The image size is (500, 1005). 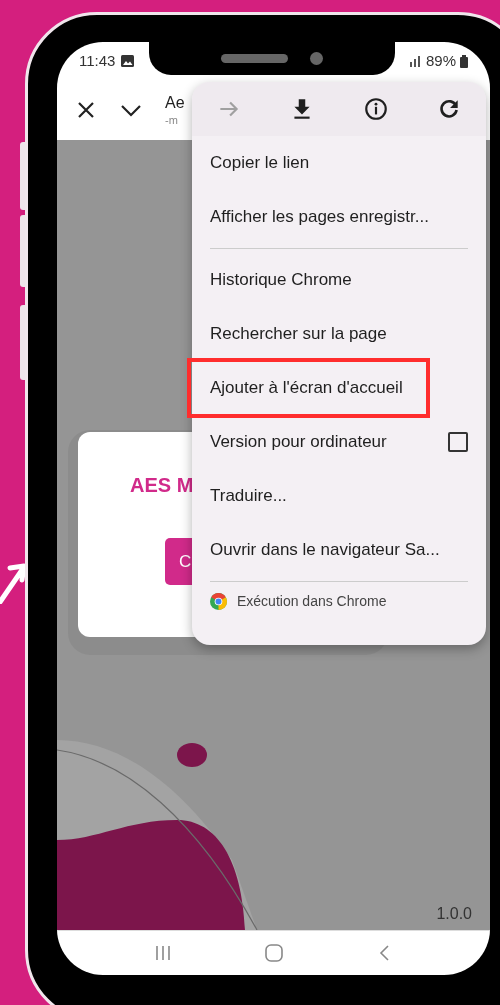 What do you see at coordinates (175, 103) in the screenshot?
I see `page-title: Ae` at bounding box center [175, 103].